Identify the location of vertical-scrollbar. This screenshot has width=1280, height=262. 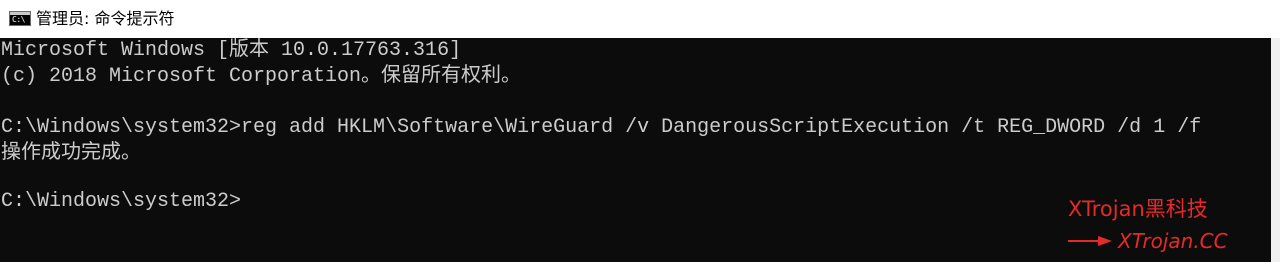
(1275, 150).